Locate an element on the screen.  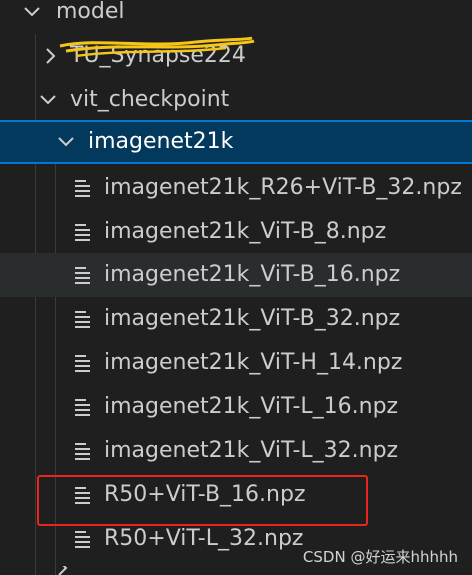
tree-file: imagenet21k_R26+ViT-B_32.npz is located at coordinates (236, 188).